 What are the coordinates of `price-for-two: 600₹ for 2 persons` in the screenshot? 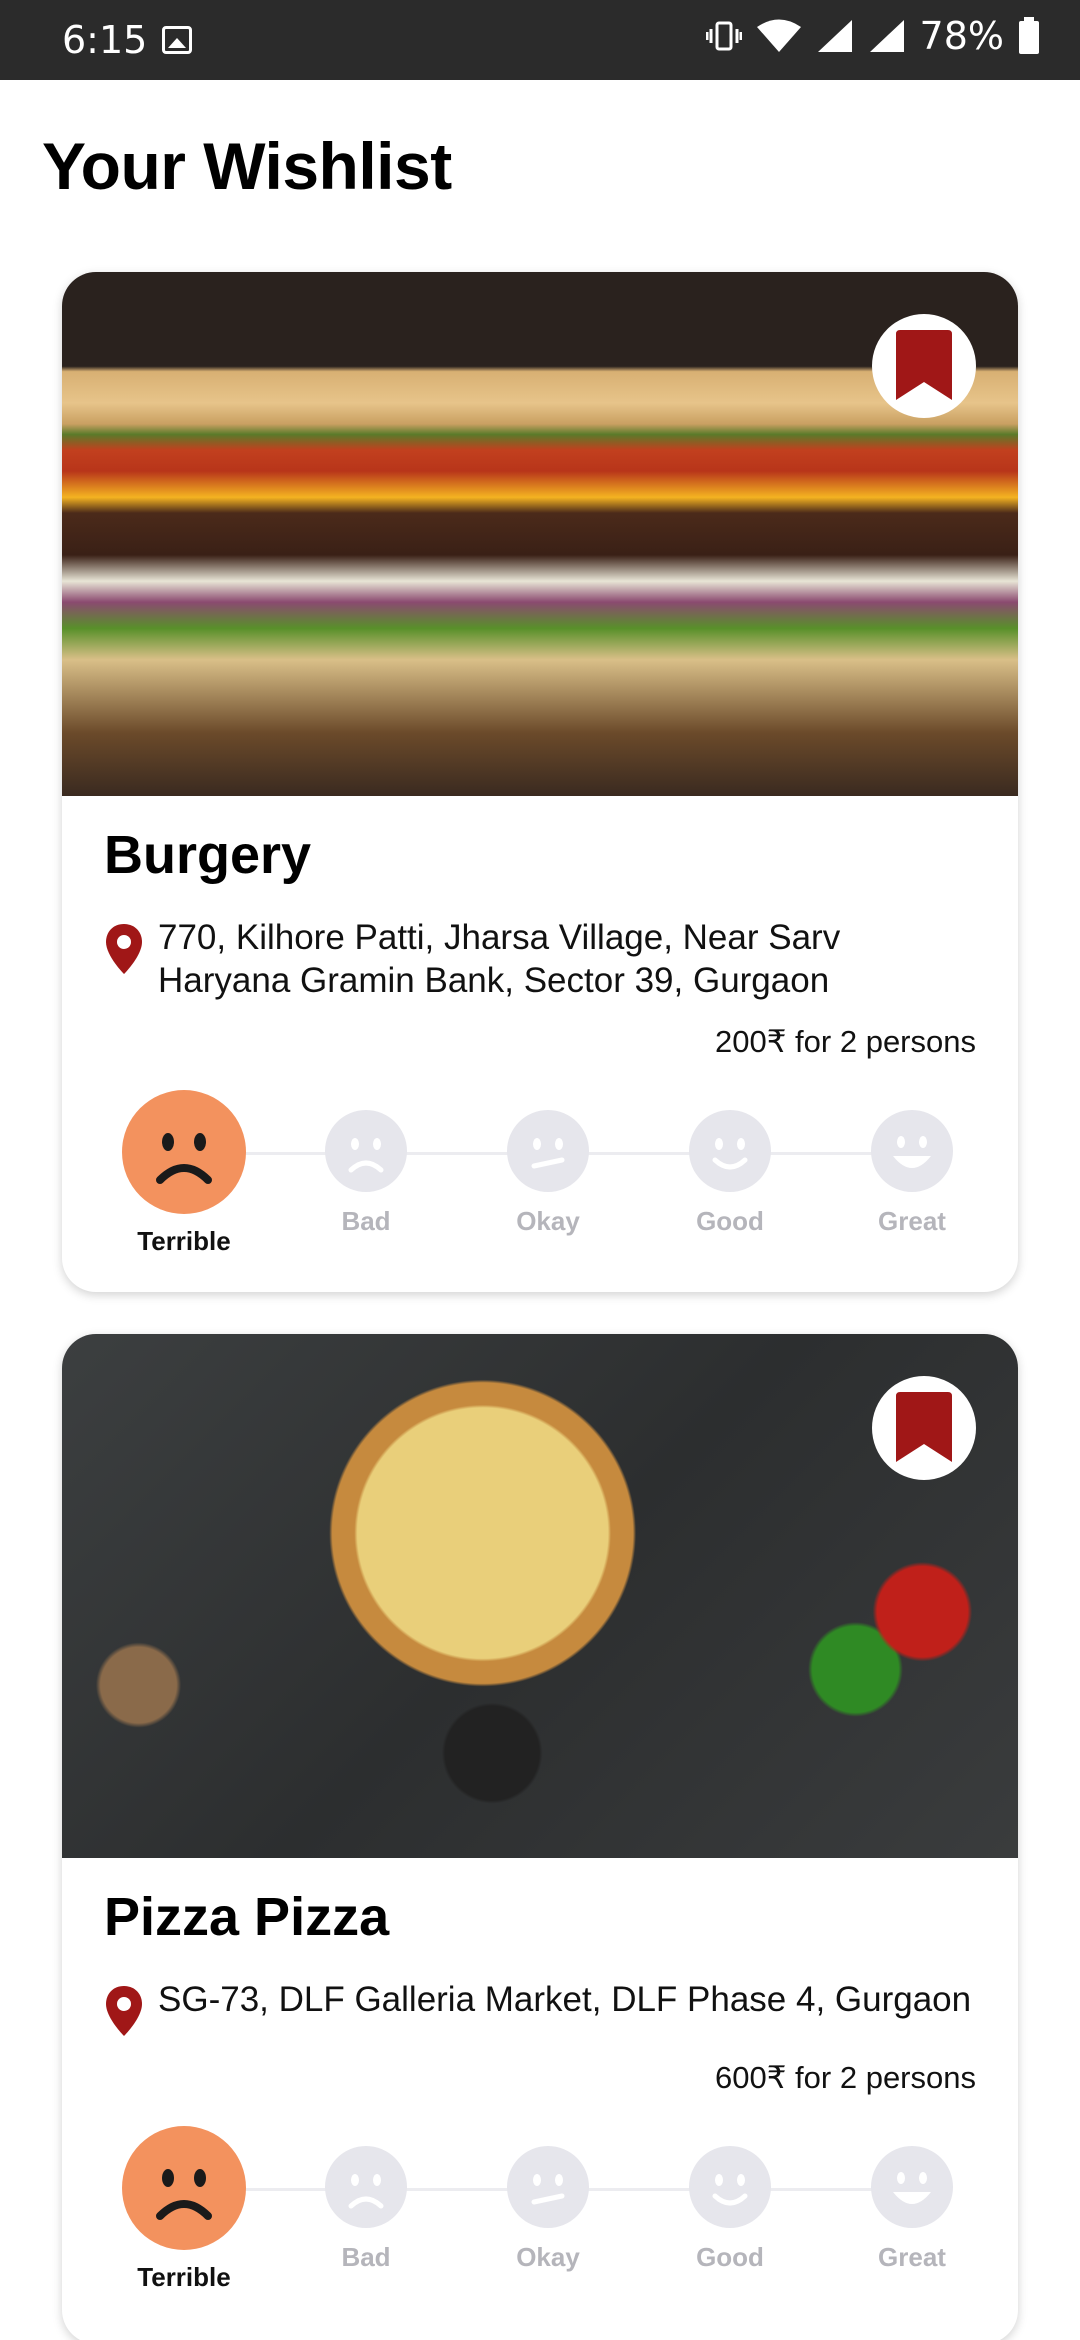 It's located at (845, 2077).